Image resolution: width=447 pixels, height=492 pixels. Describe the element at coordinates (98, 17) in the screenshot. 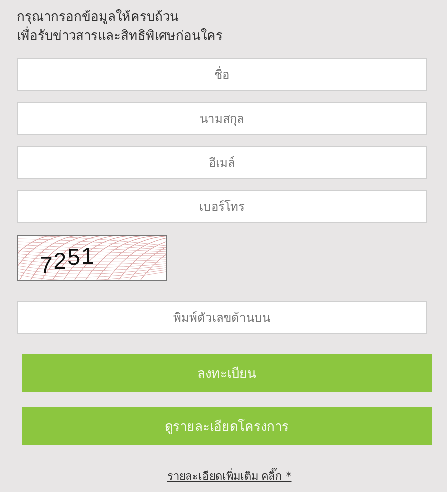

I see `heading-text: กรุณากรอกข้อมูลให้ครบถ้วน` at that location.